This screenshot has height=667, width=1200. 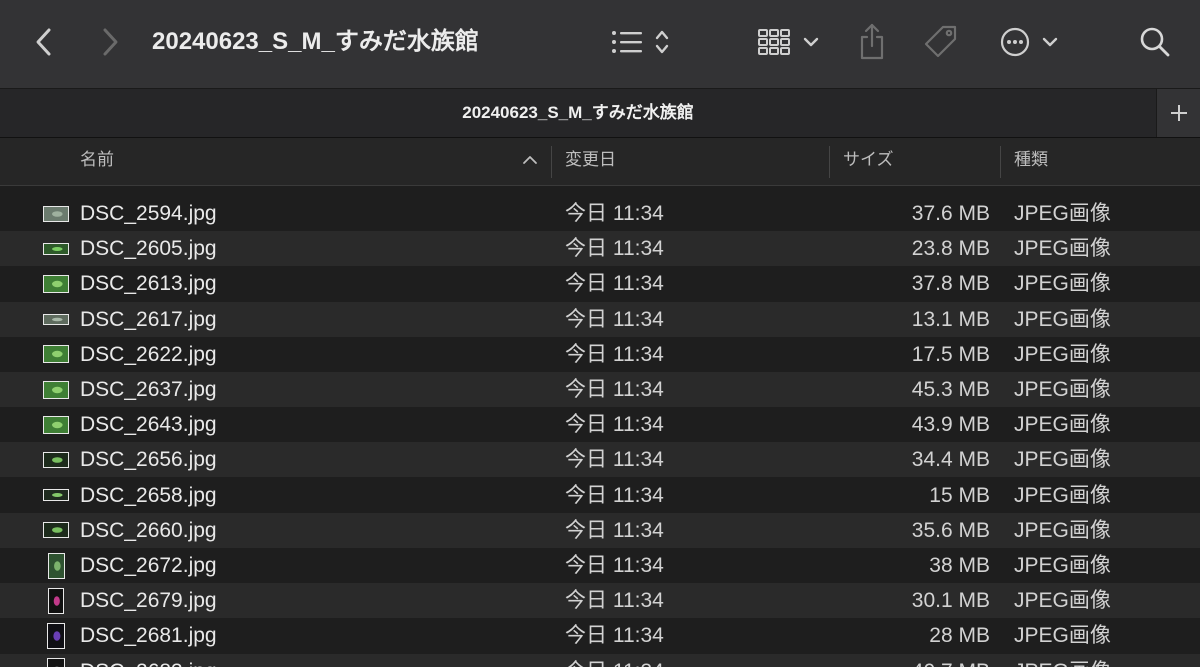 I want to click on file-row: DSC_2643.jpg 今日 11:34 43.9 MB JPEG画像, so click(x=600, y=424).